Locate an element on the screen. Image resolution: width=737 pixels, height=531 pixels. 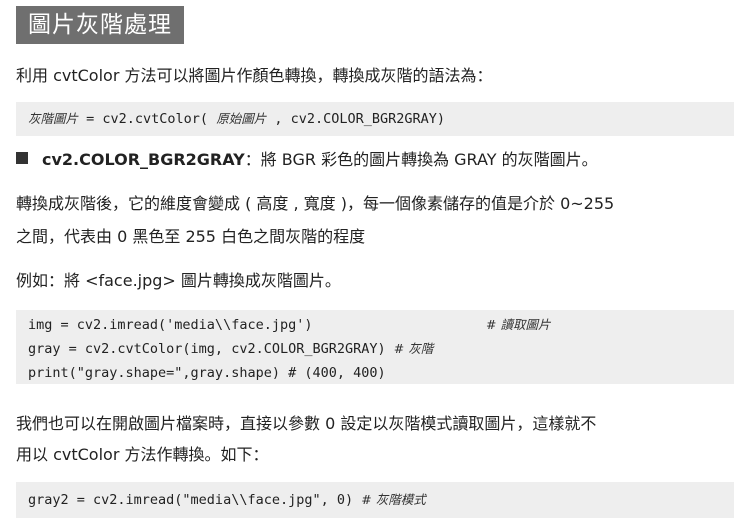
intro-paragraph: 利用 cvtColor 方法可以將圖片作顏色轉換，轉換成灰階的語法為： is located at coordinates (254, 75).